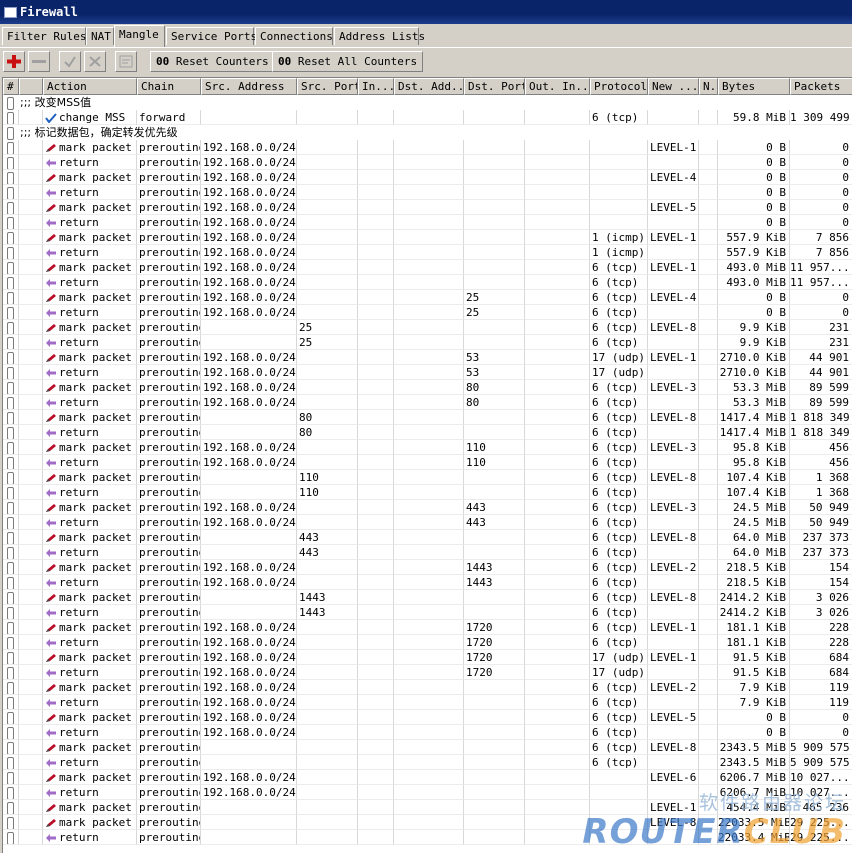  What do you see at coordinates (31, 86) in the screenshot?
I see `column-header` at bounding box center [31, 86].